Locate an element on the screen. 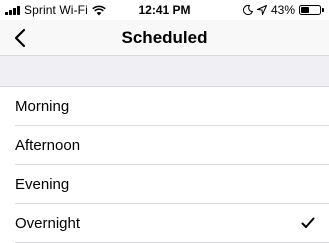 This screenshot has width=329, height=243. battery-percent: 43% is located at coordinates (282, 10).